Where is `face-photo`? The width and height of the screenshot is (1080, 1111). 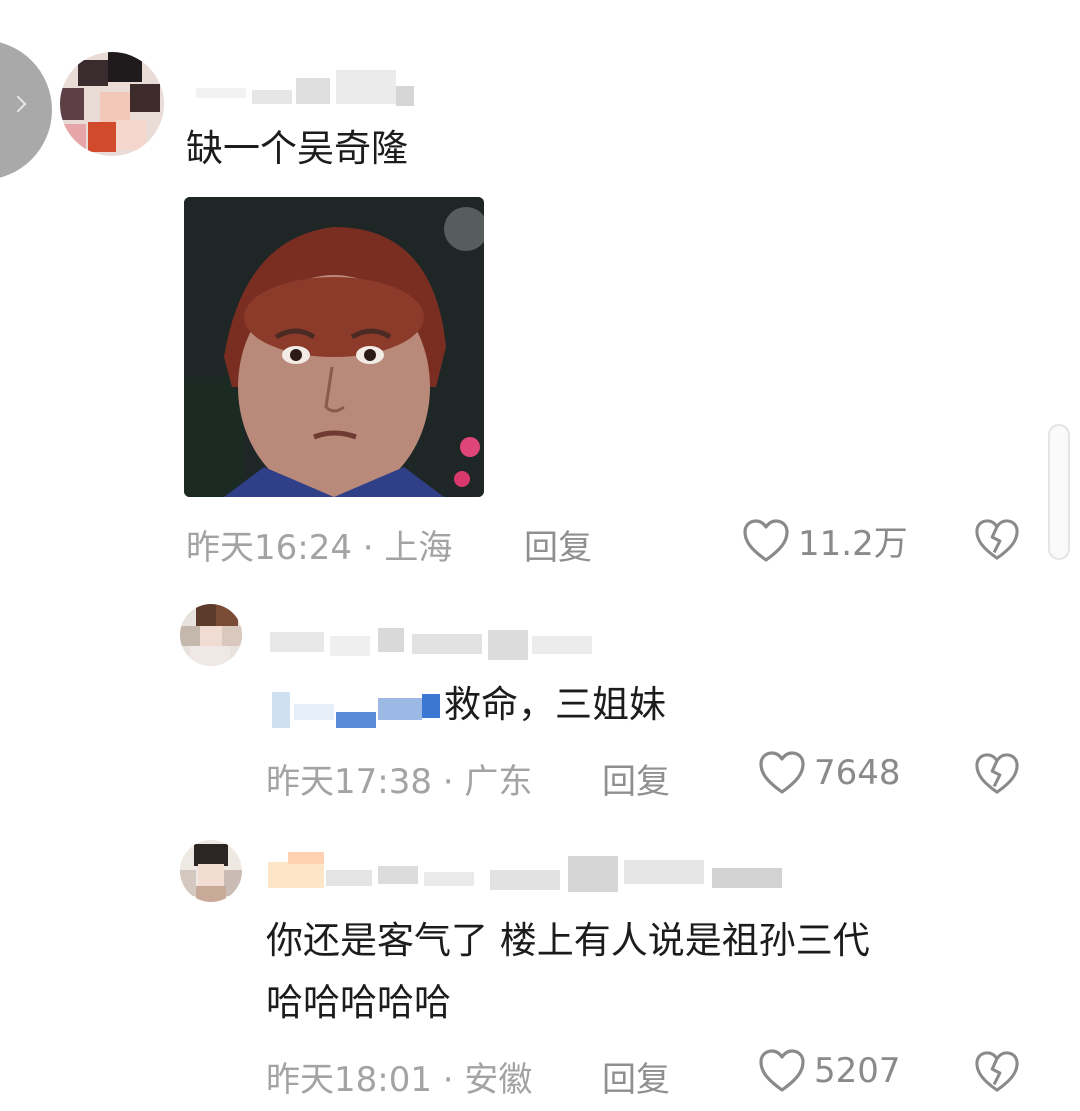 face-photo is located at coordinates (334, 347).